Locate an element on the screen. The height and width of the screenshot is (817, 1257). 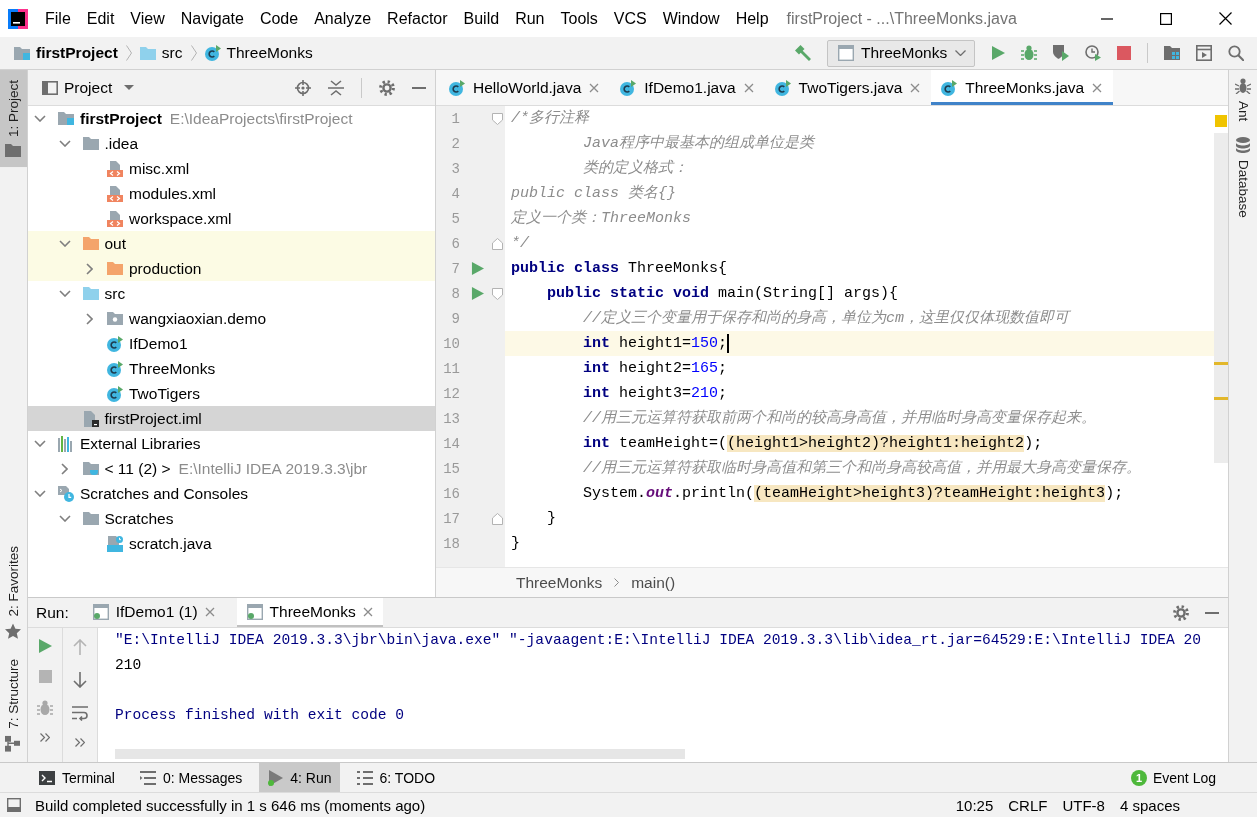
run-icon is located at coordinates (998, 53).